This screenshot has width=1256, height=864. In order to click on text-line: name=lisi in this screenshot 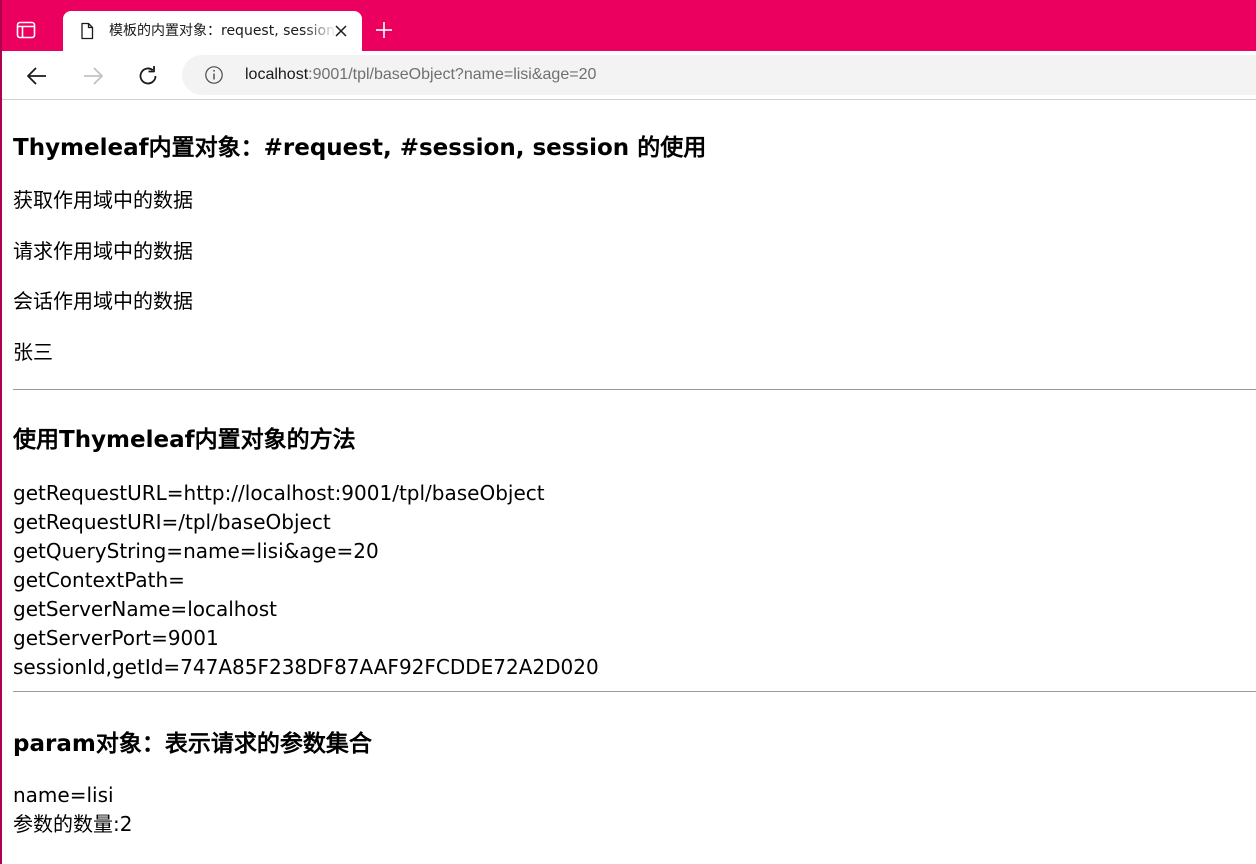, I will do `click(63, 795)`.